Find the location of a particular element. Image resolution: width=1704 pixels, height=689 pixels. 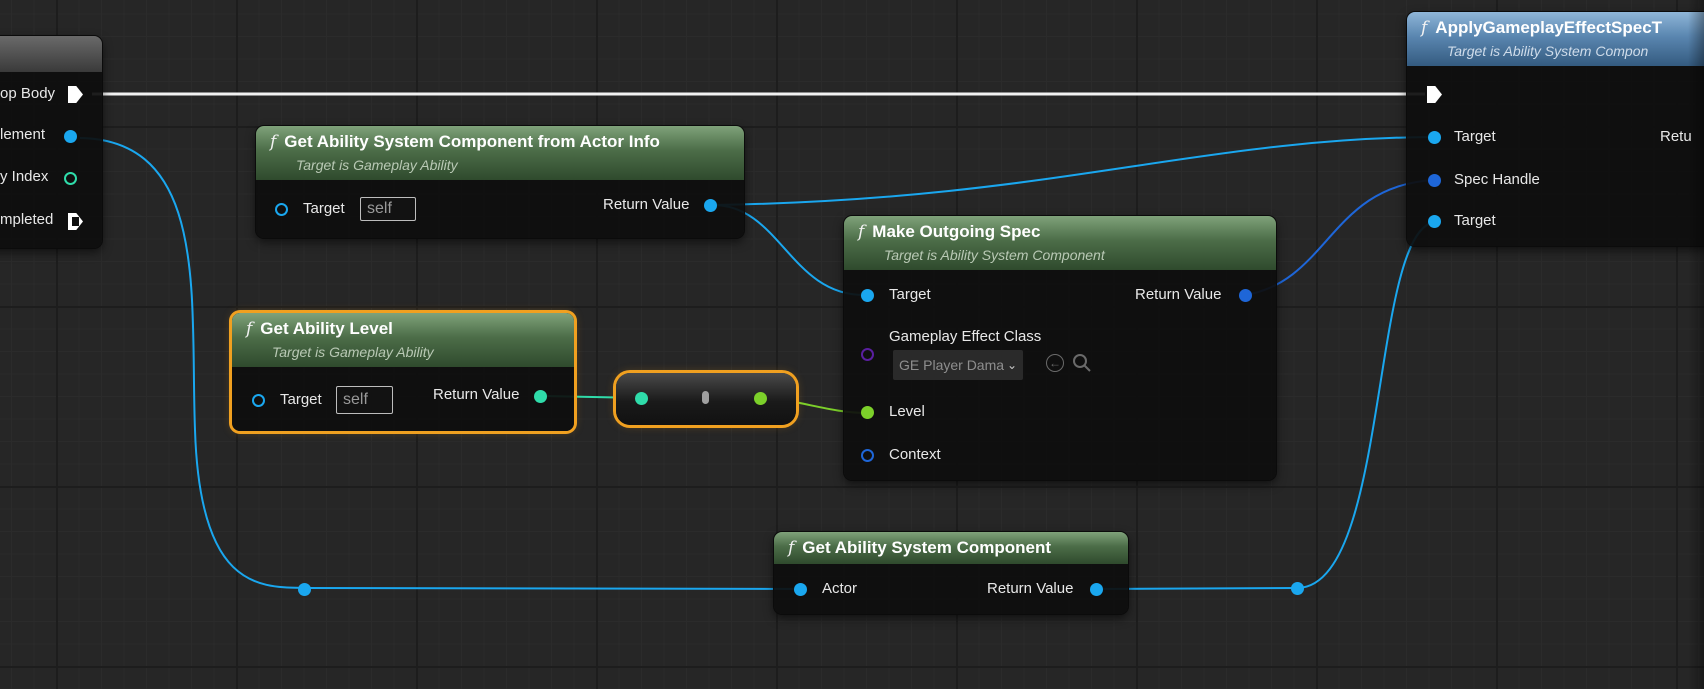

node-header: f Get Ability System Component is located at coordinates (951, 548).